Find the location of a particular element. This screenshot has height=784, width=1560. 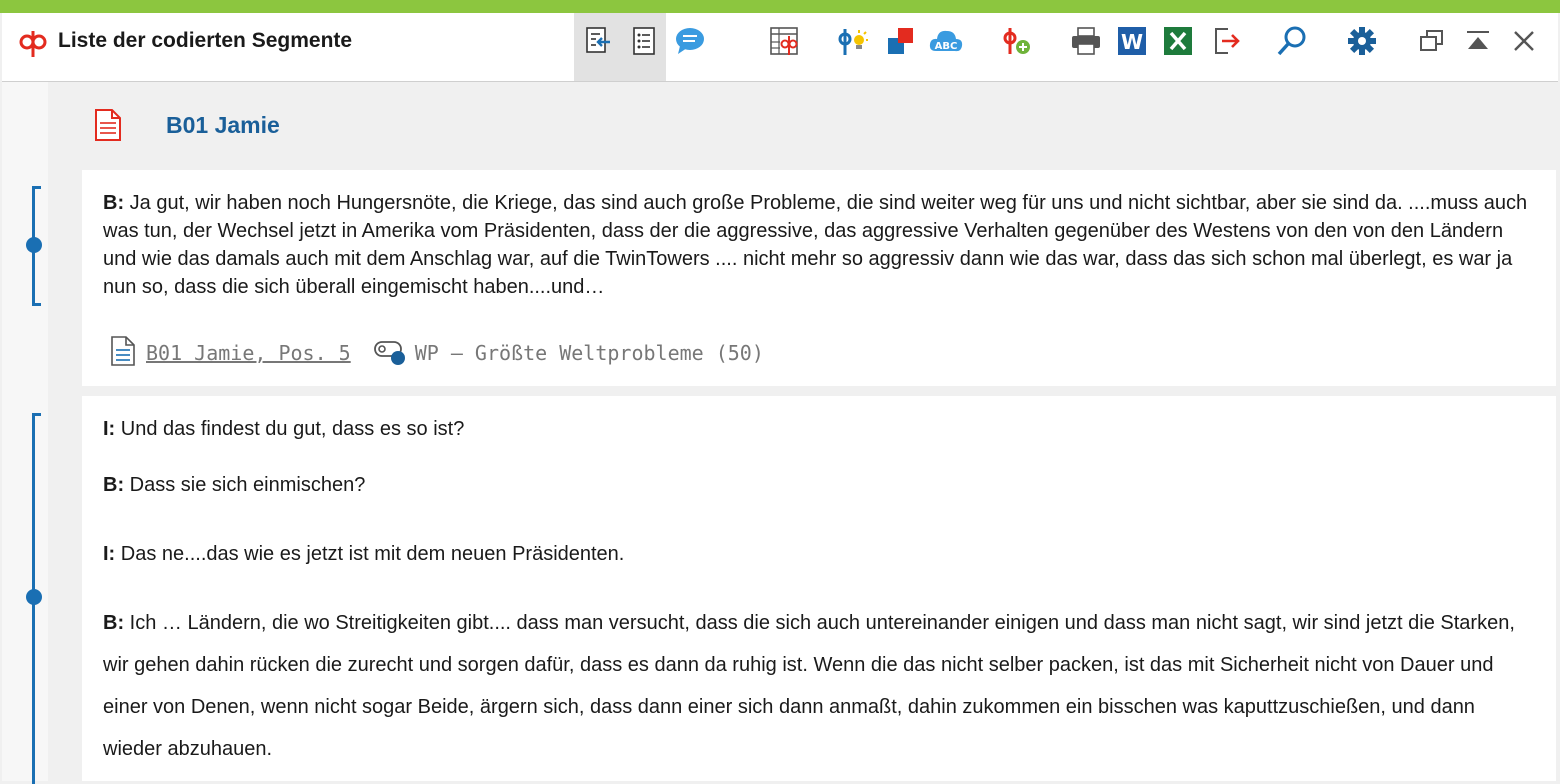

document-header: B01 Jamie is located at coordinates (819, 126).